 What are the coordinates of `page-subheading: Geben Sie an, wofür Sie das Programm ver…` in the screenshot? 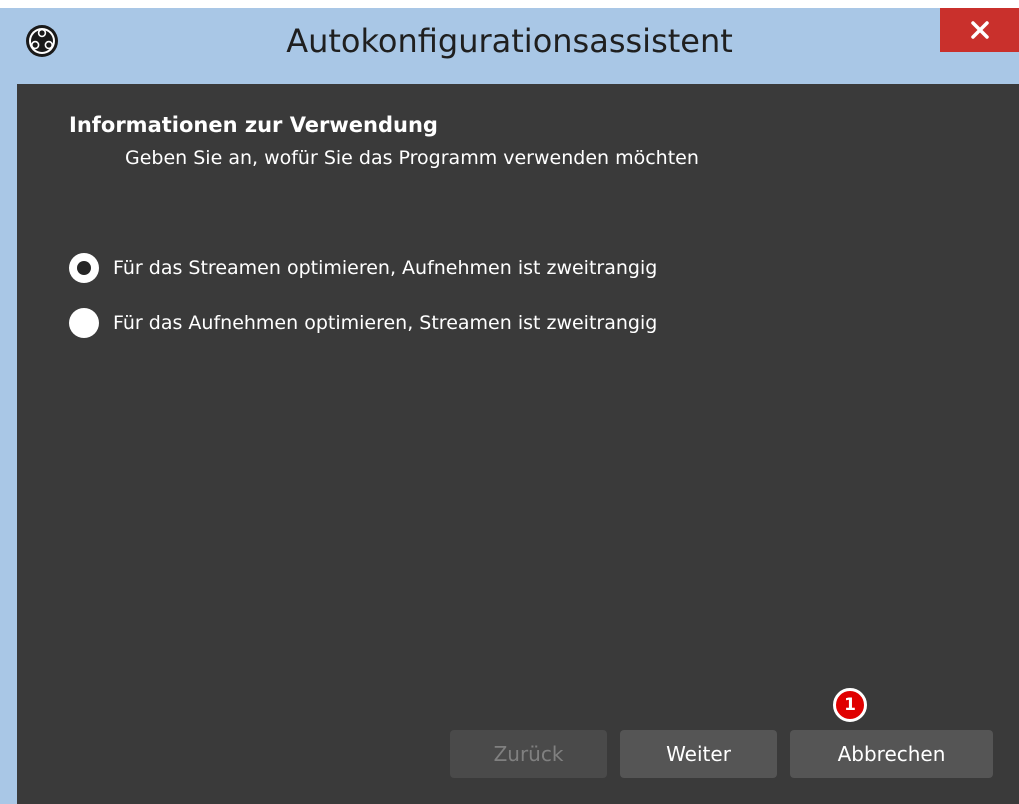 It's located at (412, 158).